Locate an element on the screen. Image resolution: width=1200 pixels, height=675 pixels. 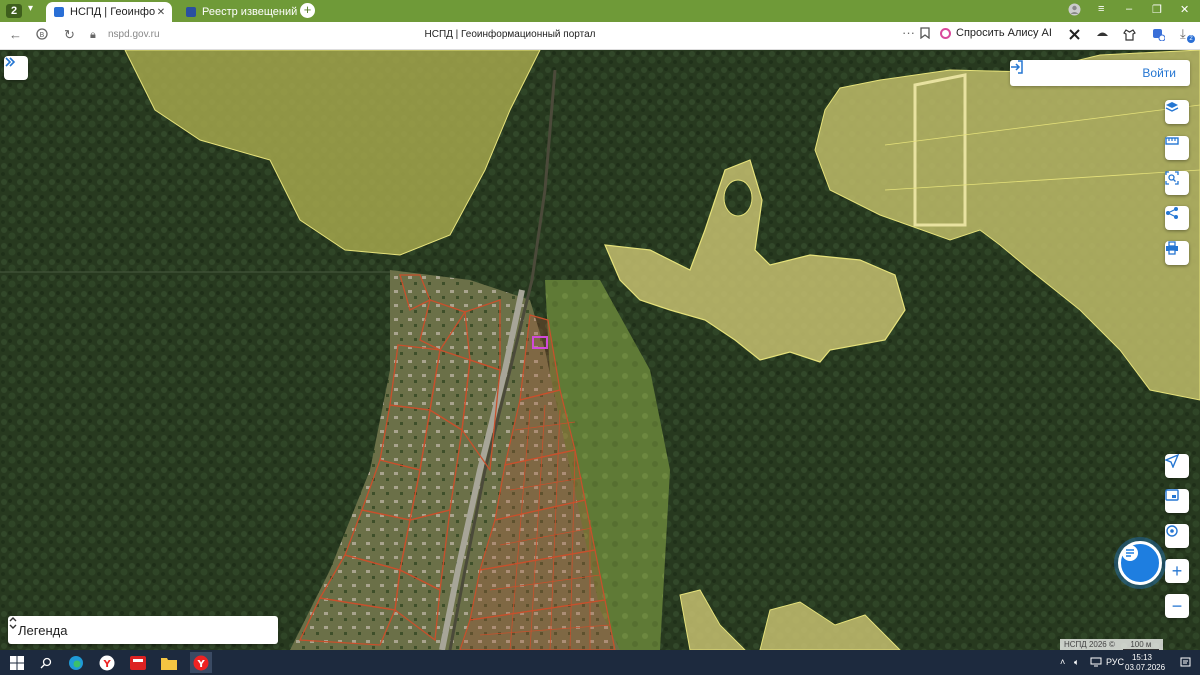
login-label: Войти is located at coordinates (1159, 73).